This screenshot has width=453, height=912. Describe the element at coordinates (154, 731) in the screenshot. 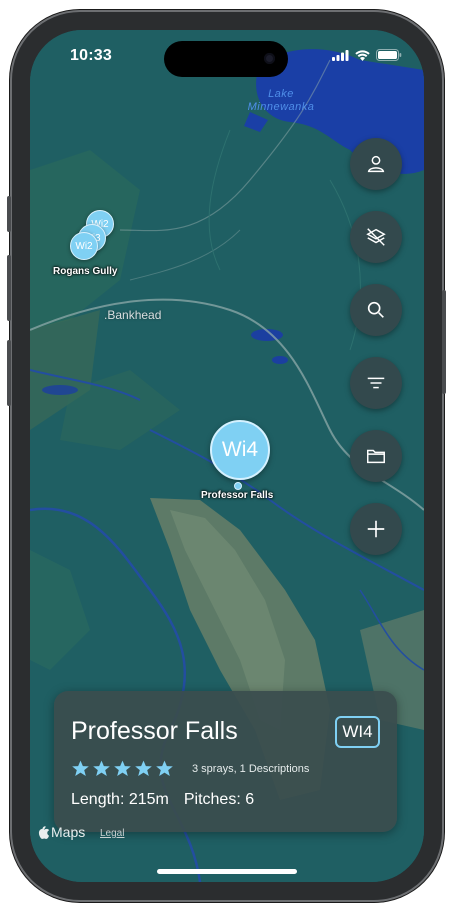

I see `route-title: Professor Falls` at that location.